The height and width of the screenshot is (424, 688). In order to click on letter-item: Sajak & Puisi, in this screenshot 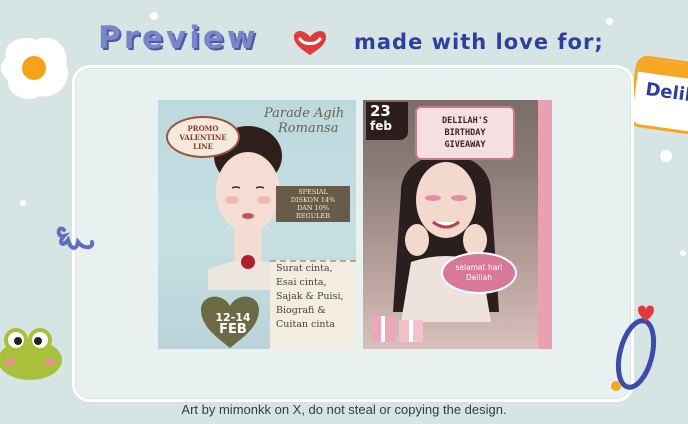, I will do `click(310, 296)`.